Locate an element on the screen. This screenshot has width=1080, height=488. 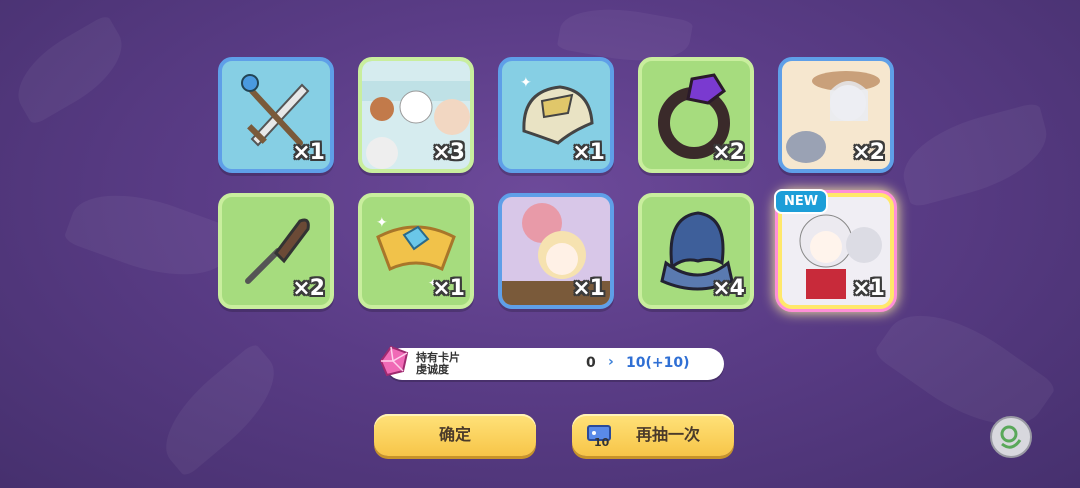
reward-card-scene-3: ×1 is located at coordinates (556, 251).